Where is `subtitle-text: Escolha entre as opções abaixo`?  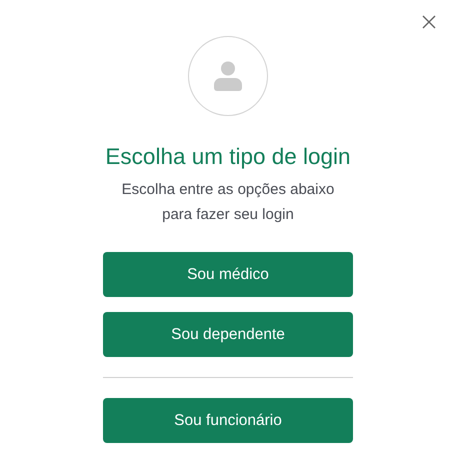
subtitle-text: Escolha entre as opções abaixo is located at coordinates (228, 190).